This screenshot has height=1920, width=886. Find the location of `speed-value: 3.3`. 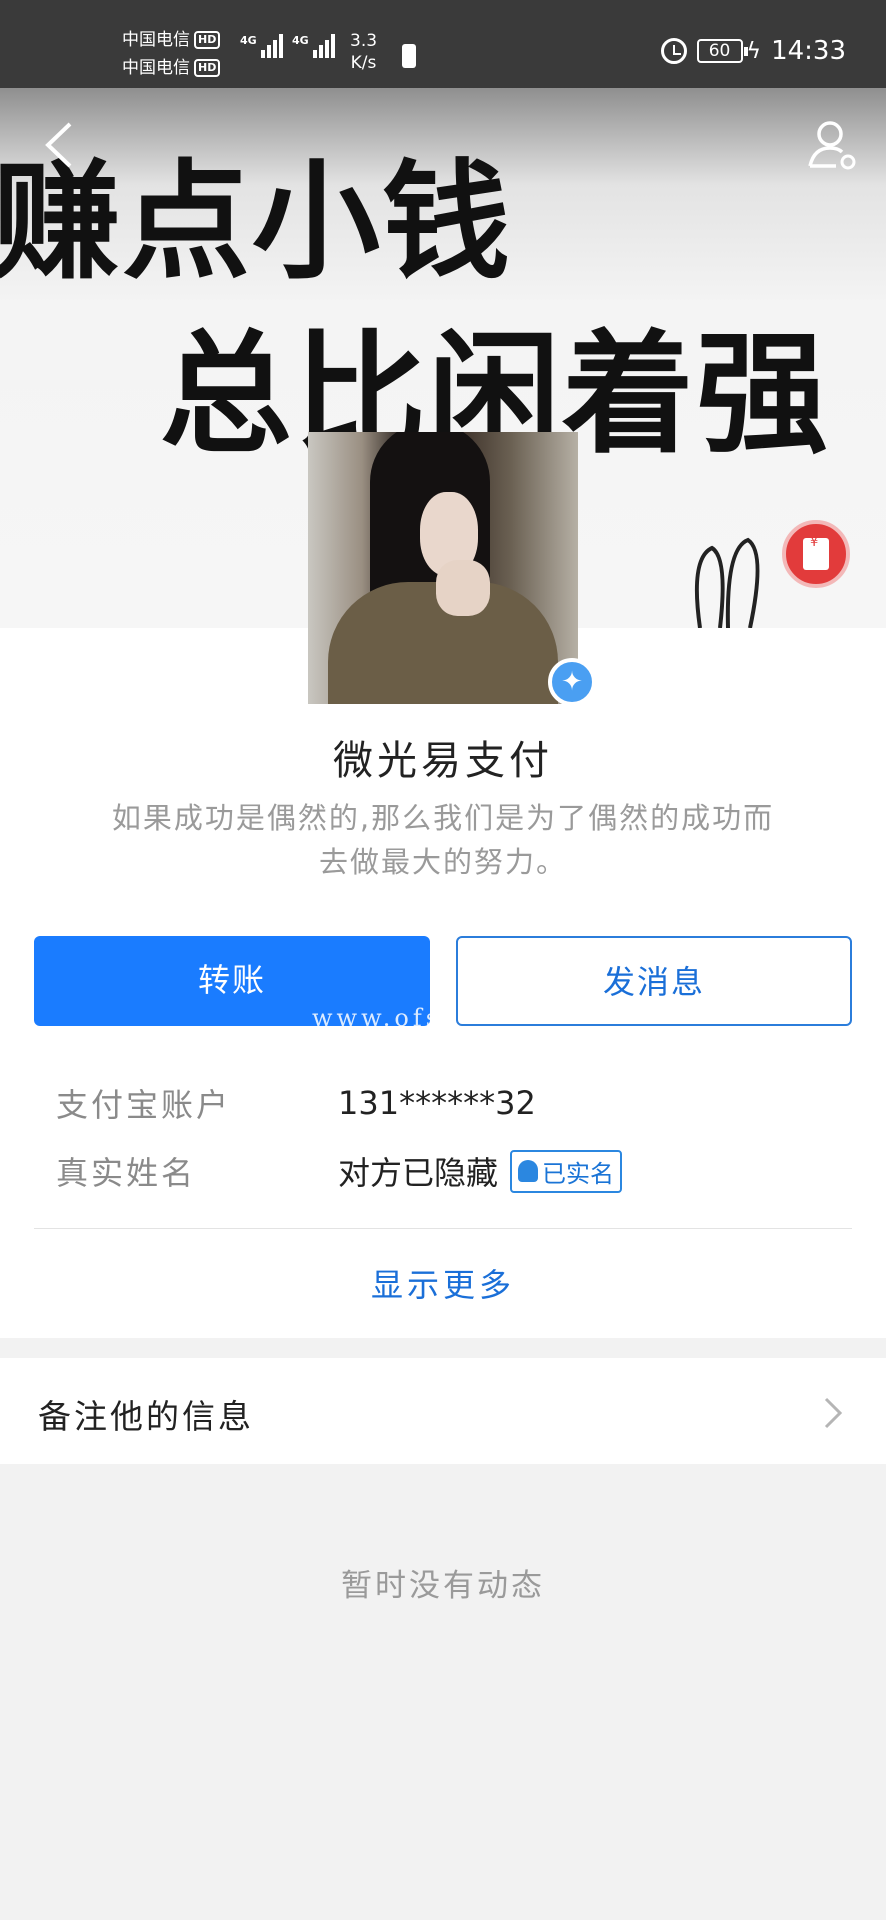

speed-value: 3.3 is located at coordinates (364, 41).